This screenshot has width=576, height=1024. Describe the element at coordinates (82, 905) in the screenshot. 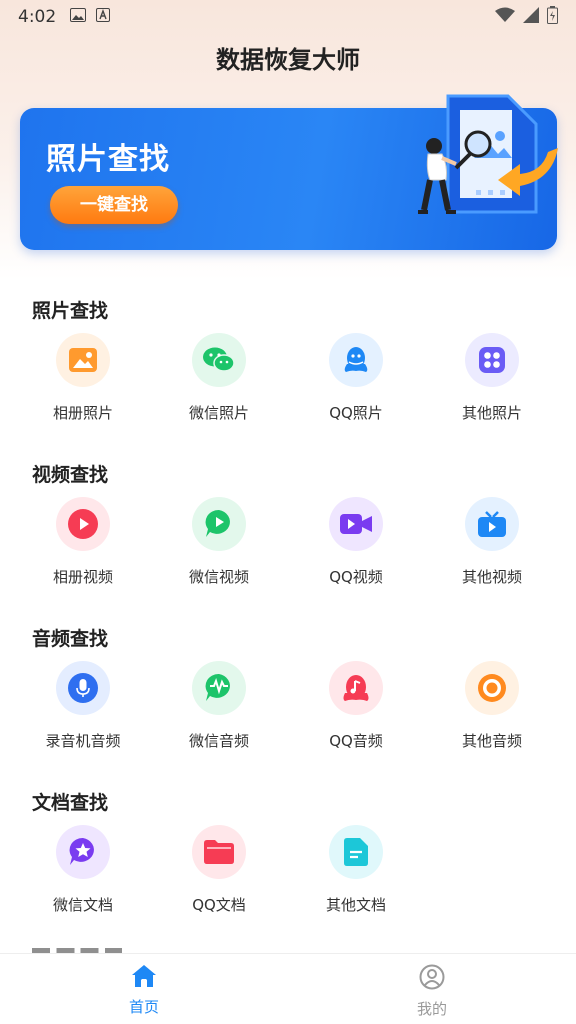

I see `item-label: 微信文档` at that location.